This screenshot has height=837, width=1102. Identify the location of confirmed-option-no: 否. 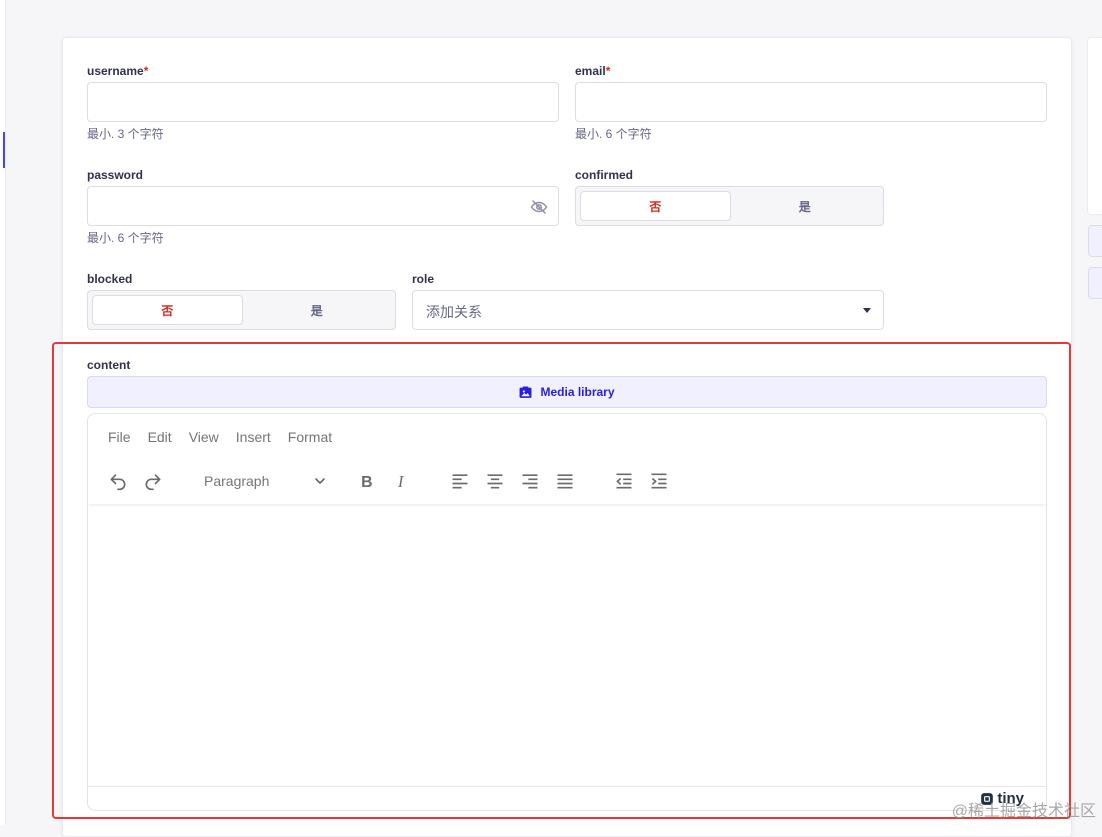
(655, 206).